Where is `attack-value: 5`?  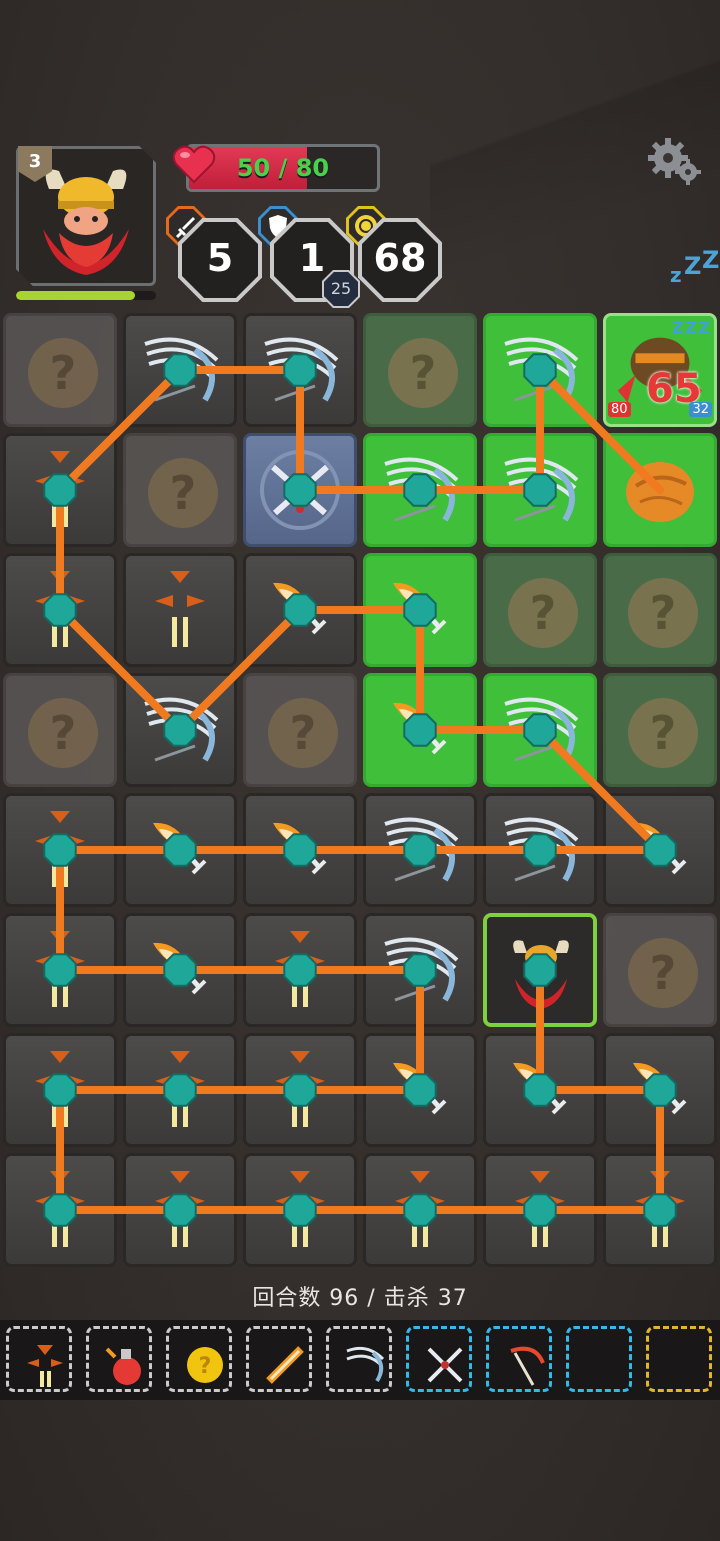
attack-value: 5 is located at coordinates (220, 258).